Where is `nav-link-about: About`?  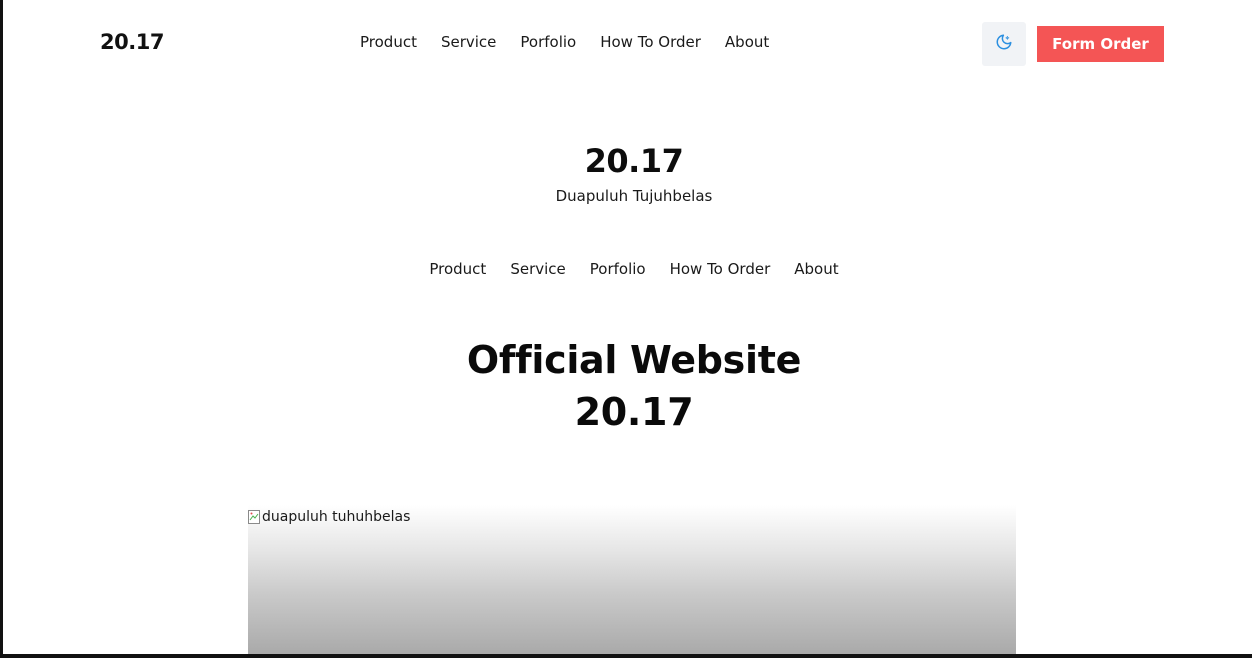 nav-link-about: About is located at coordinates (747, 42).